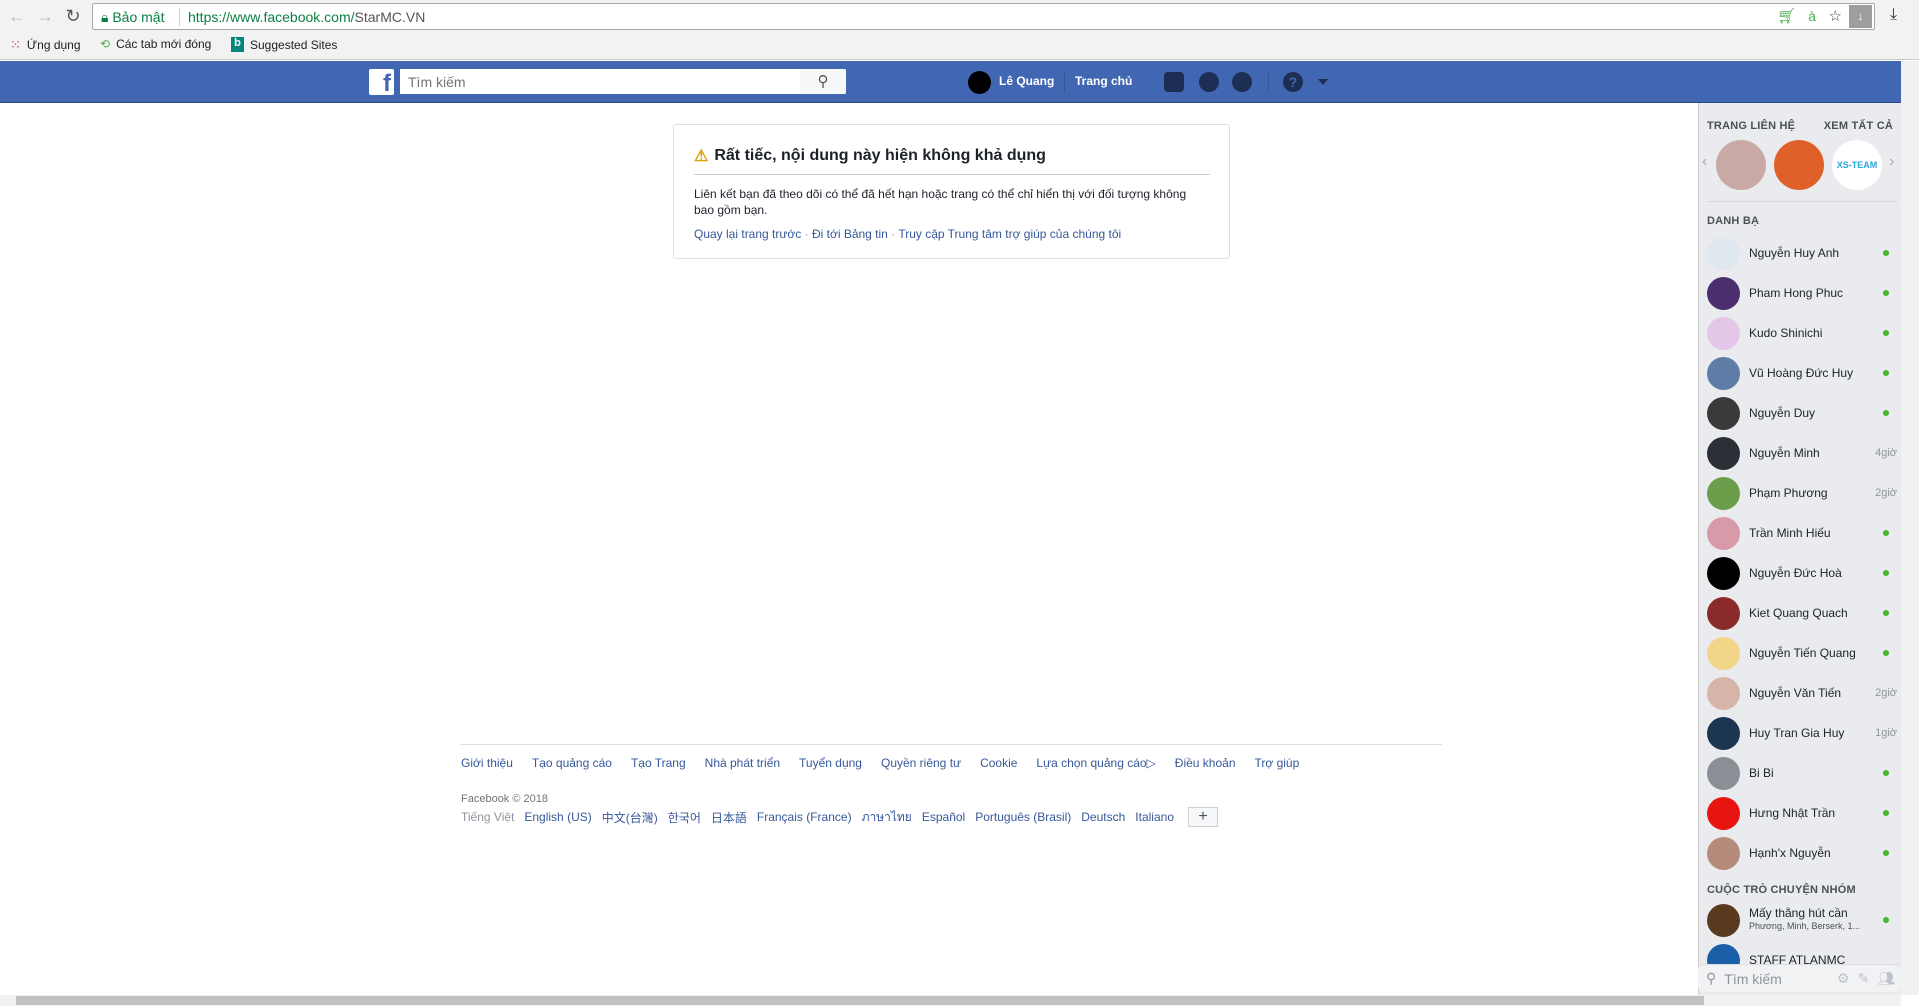  I want to click on gear-icon: ⚙, so click(1843, 978).